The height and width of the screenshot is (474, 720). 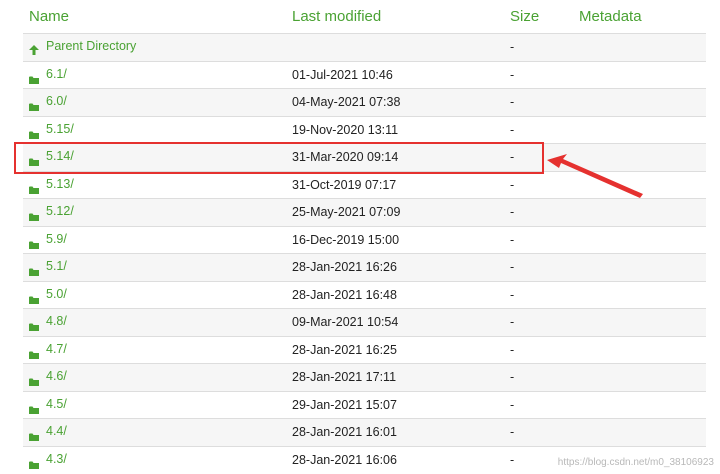 I want to click on header-size: Size, so click(x=524, y=16).